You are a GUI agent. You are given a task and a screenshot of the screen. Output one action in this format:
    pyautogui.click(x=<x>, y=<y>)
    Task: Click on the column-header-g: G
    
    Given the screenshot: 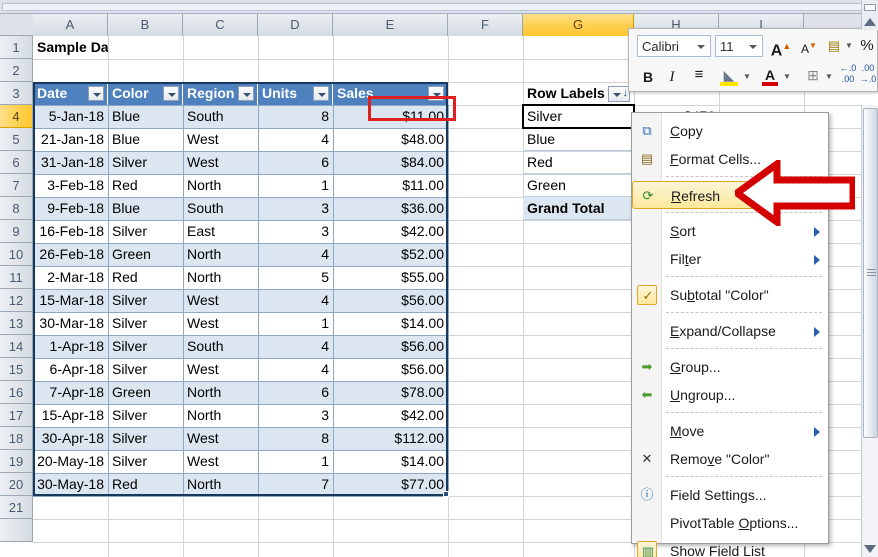 What is the action you would take?
    pyautogui.click(x=578, y=25)
    